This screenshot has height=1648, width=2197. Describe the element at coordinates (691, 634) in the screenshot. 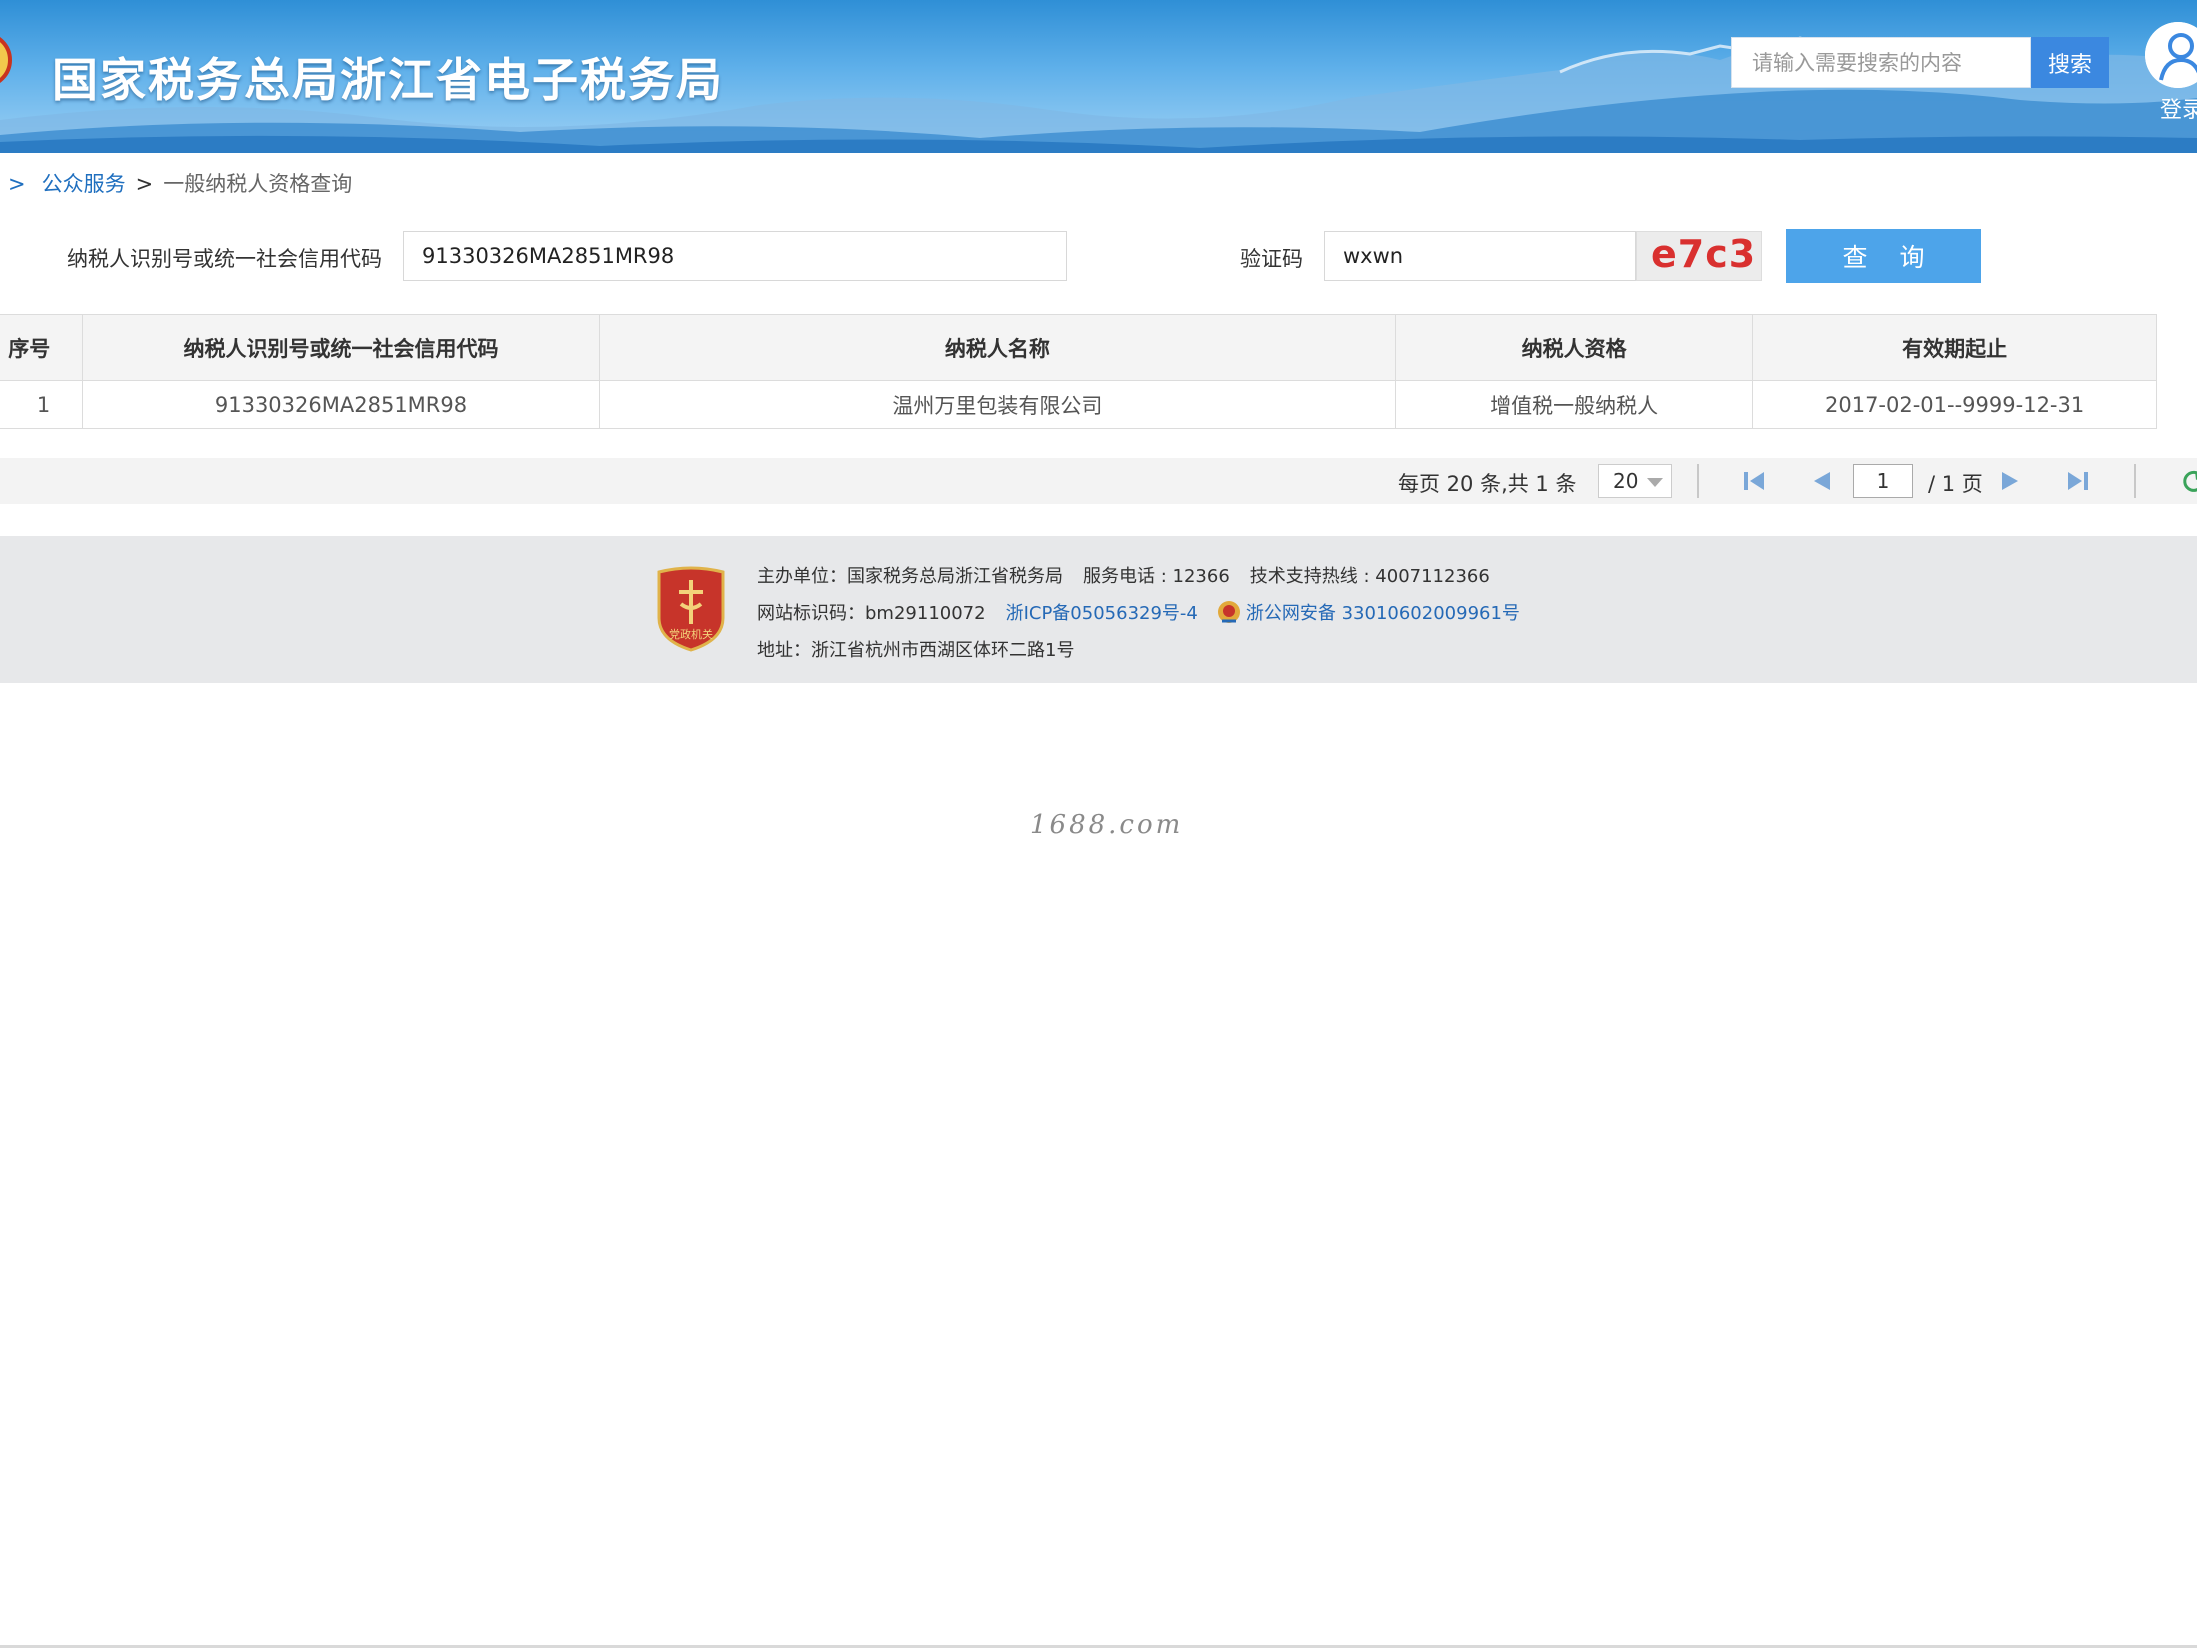

I see `badge-text: 党政机关` at that location.